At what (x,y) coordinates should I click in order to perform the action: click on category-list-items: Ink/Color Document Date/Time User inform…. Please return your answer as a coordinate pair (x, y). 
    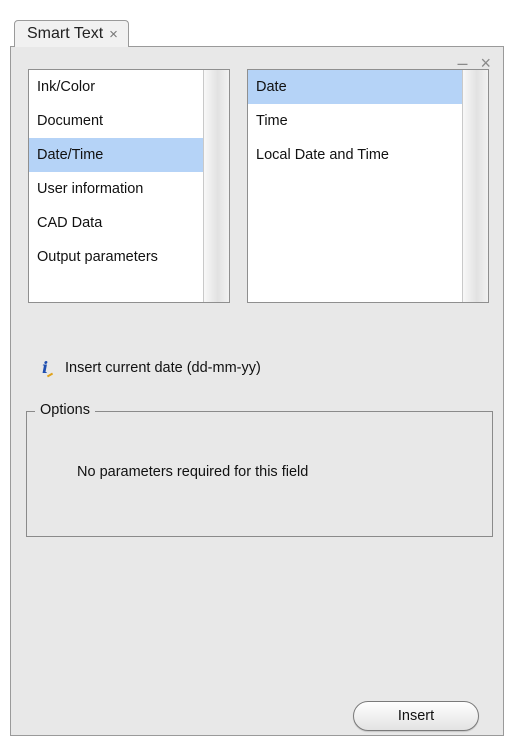
    Looking at the image, I should click on (116, 186).